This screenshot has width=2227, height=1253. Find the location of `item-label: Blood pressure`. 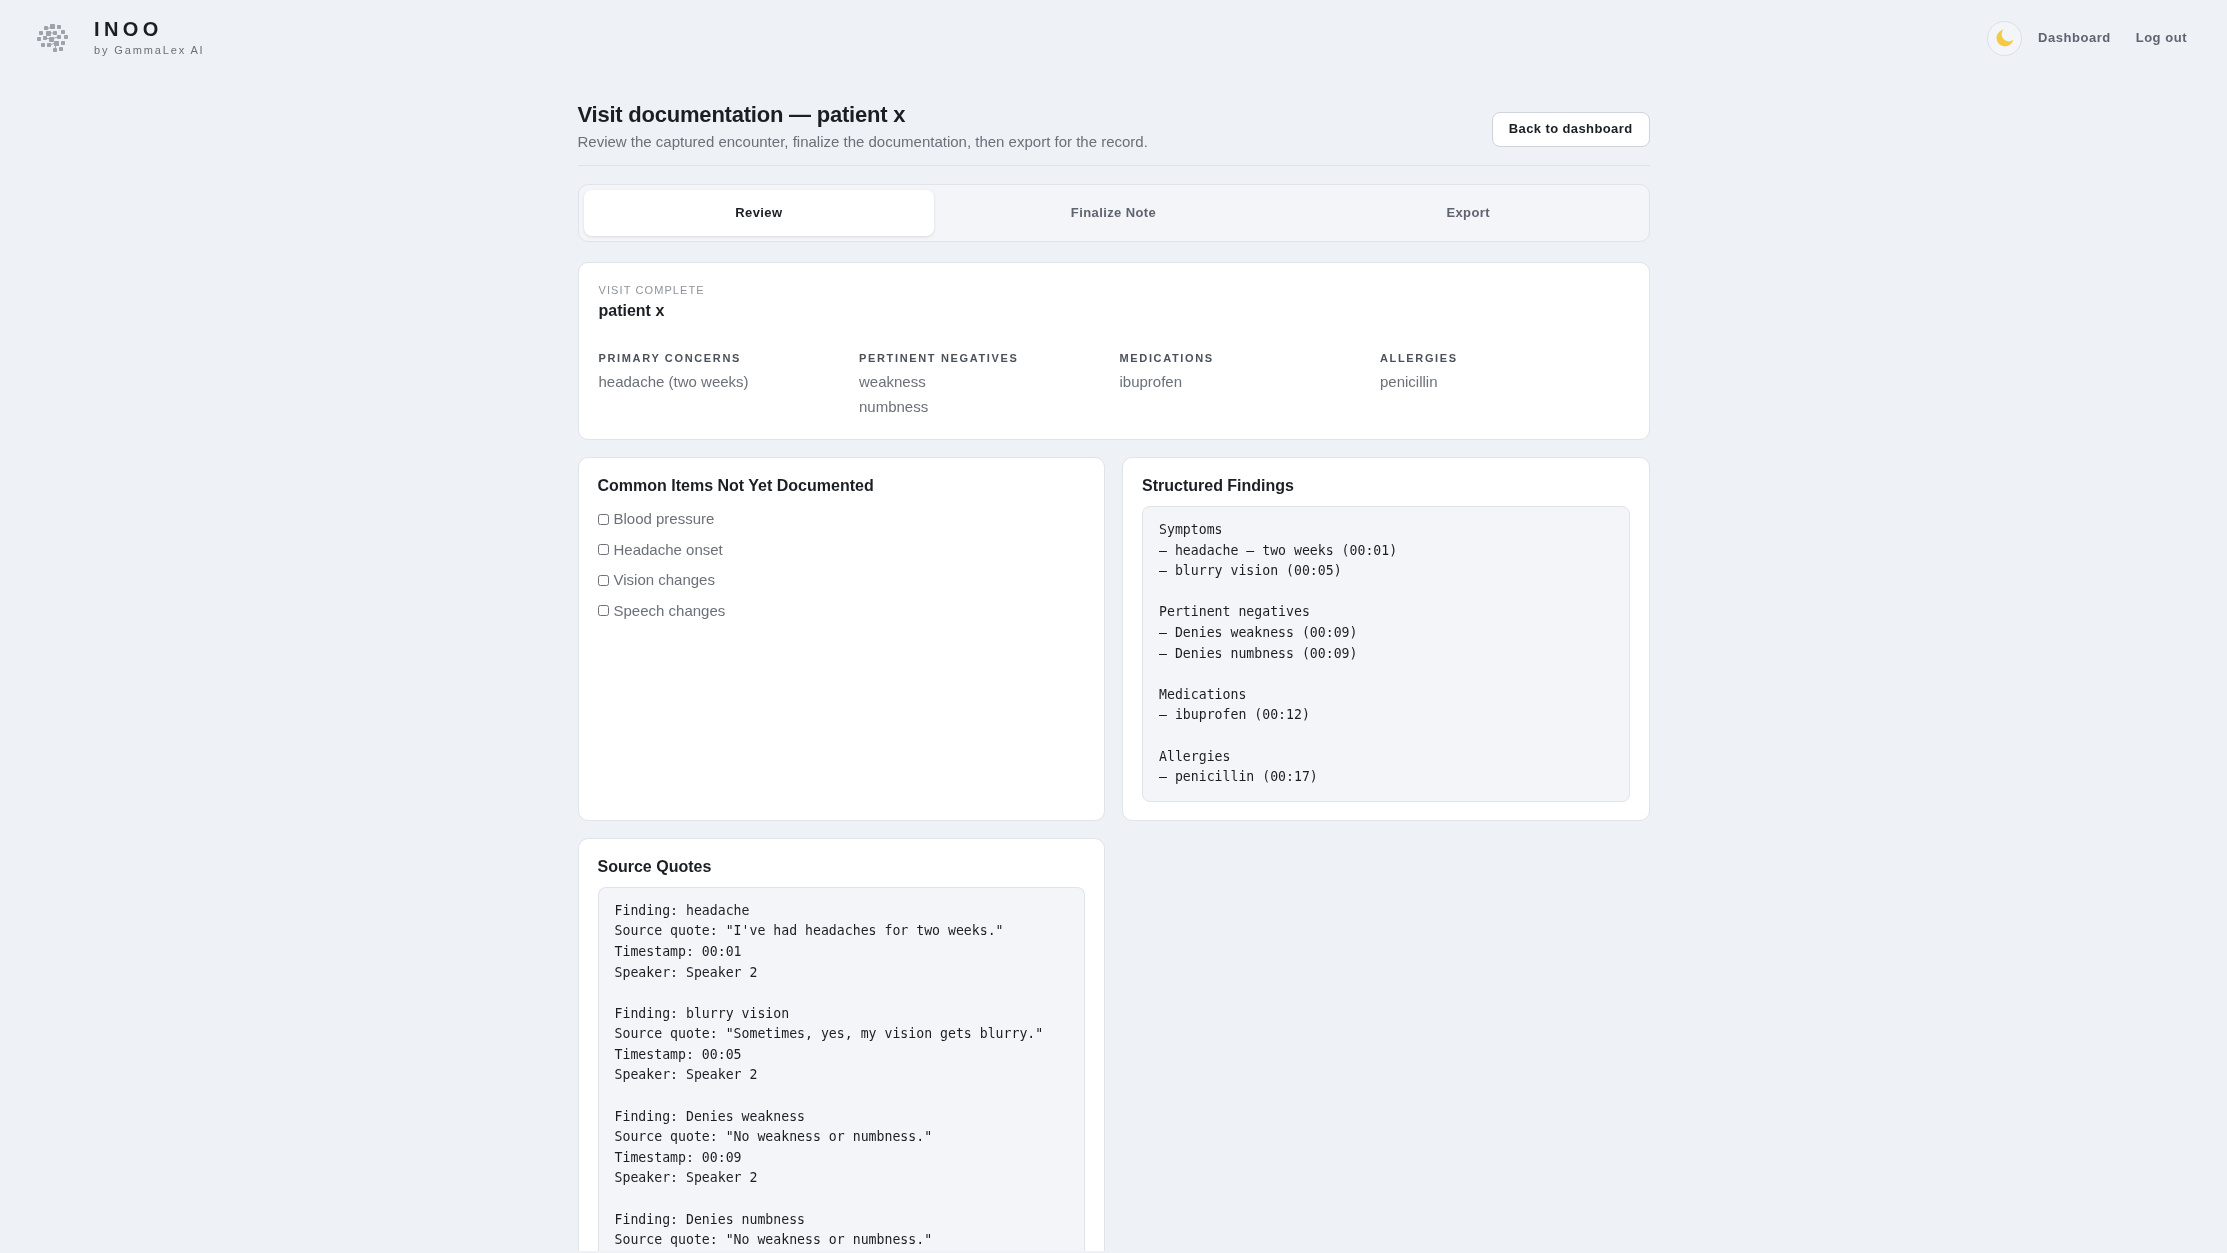

item-label: Blood pressure is located at coordinates (664, 519).